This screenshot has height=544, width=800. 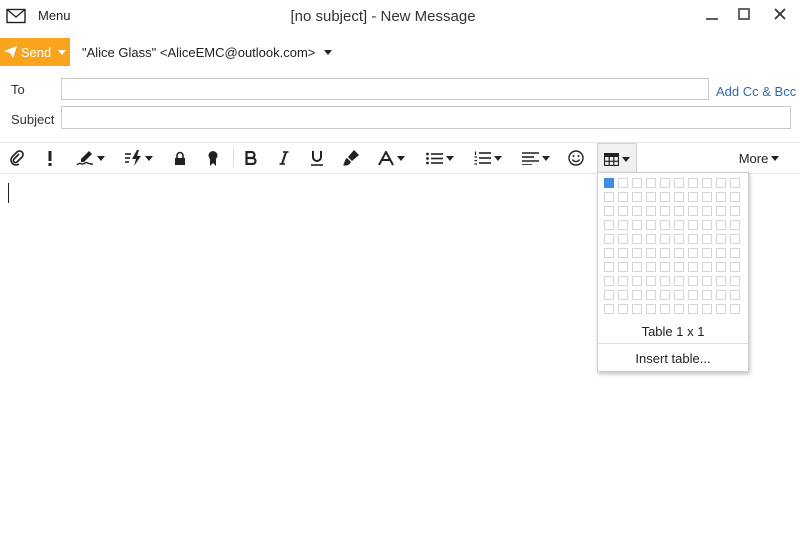 What do you see at coordinates (536, 158) in the screenshot?
I see `align-button` at bounding box center [536, 158].